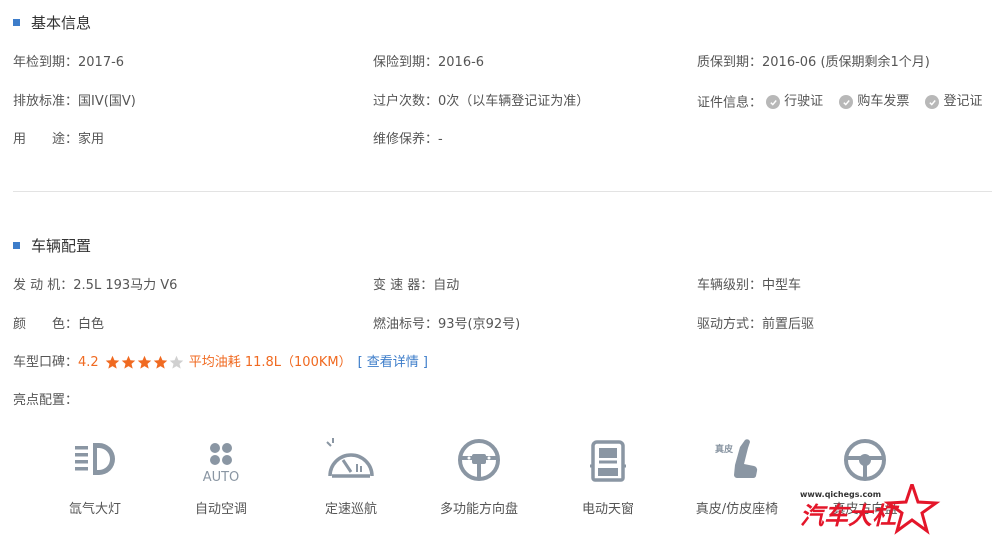 Image resolution: width=992 pixels, height=552 pixels. What do you see at coordinates (125, 285) in the screenshot?
I see `engine-value: 2.5L 193马力 V6` at bounding box center [125, 285].